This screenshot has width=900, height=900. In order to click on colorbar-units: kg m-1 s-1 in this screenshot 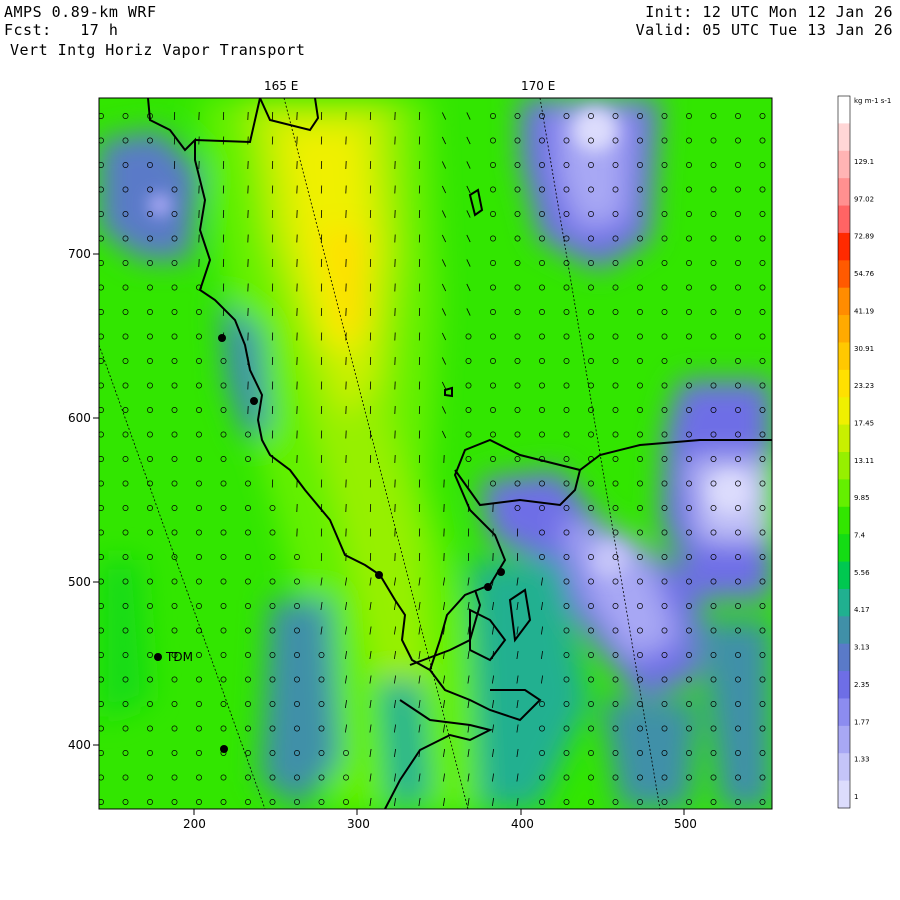, I will do `click(872, 101)`.